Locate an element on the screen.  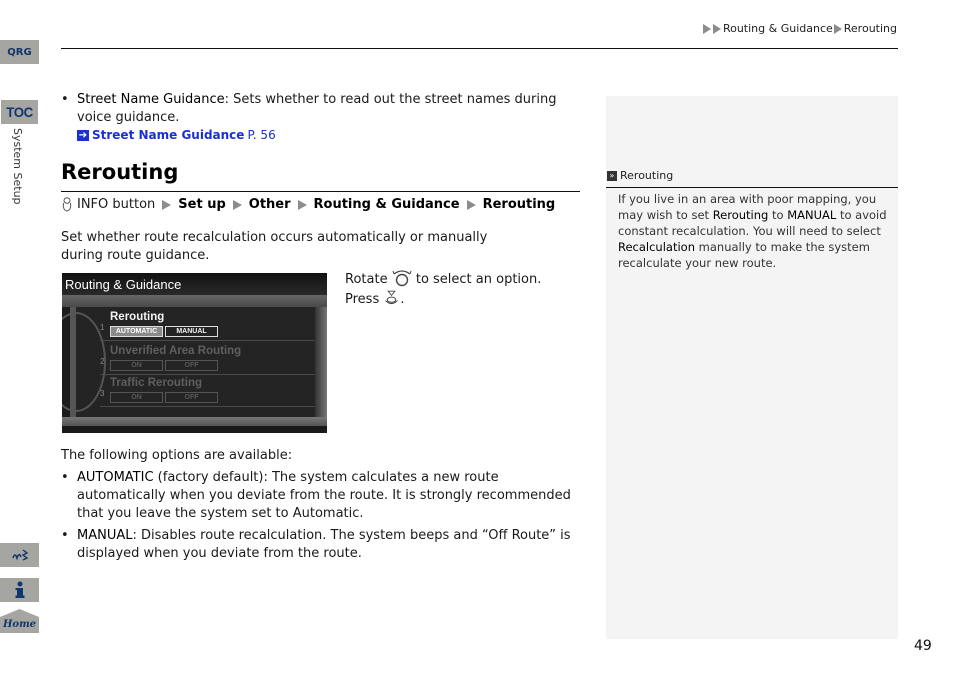
screen-bottom-bar is located at coordinates (194, 429).